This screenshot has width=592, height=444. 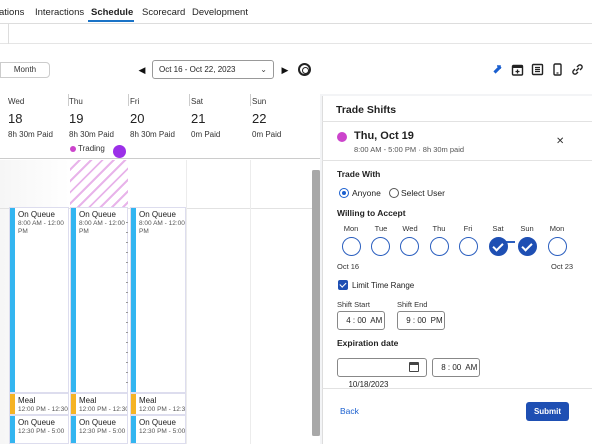 I want to click on shift-time: 12:30 PM - 5:00, so click(x=41, y=431).